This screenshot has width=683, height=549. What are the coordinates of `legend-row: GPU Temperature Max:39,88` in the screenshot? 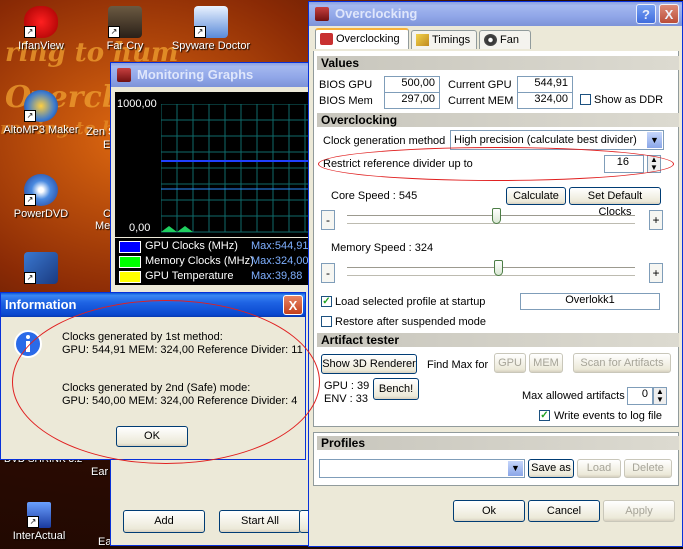 It's located at (215, 276).